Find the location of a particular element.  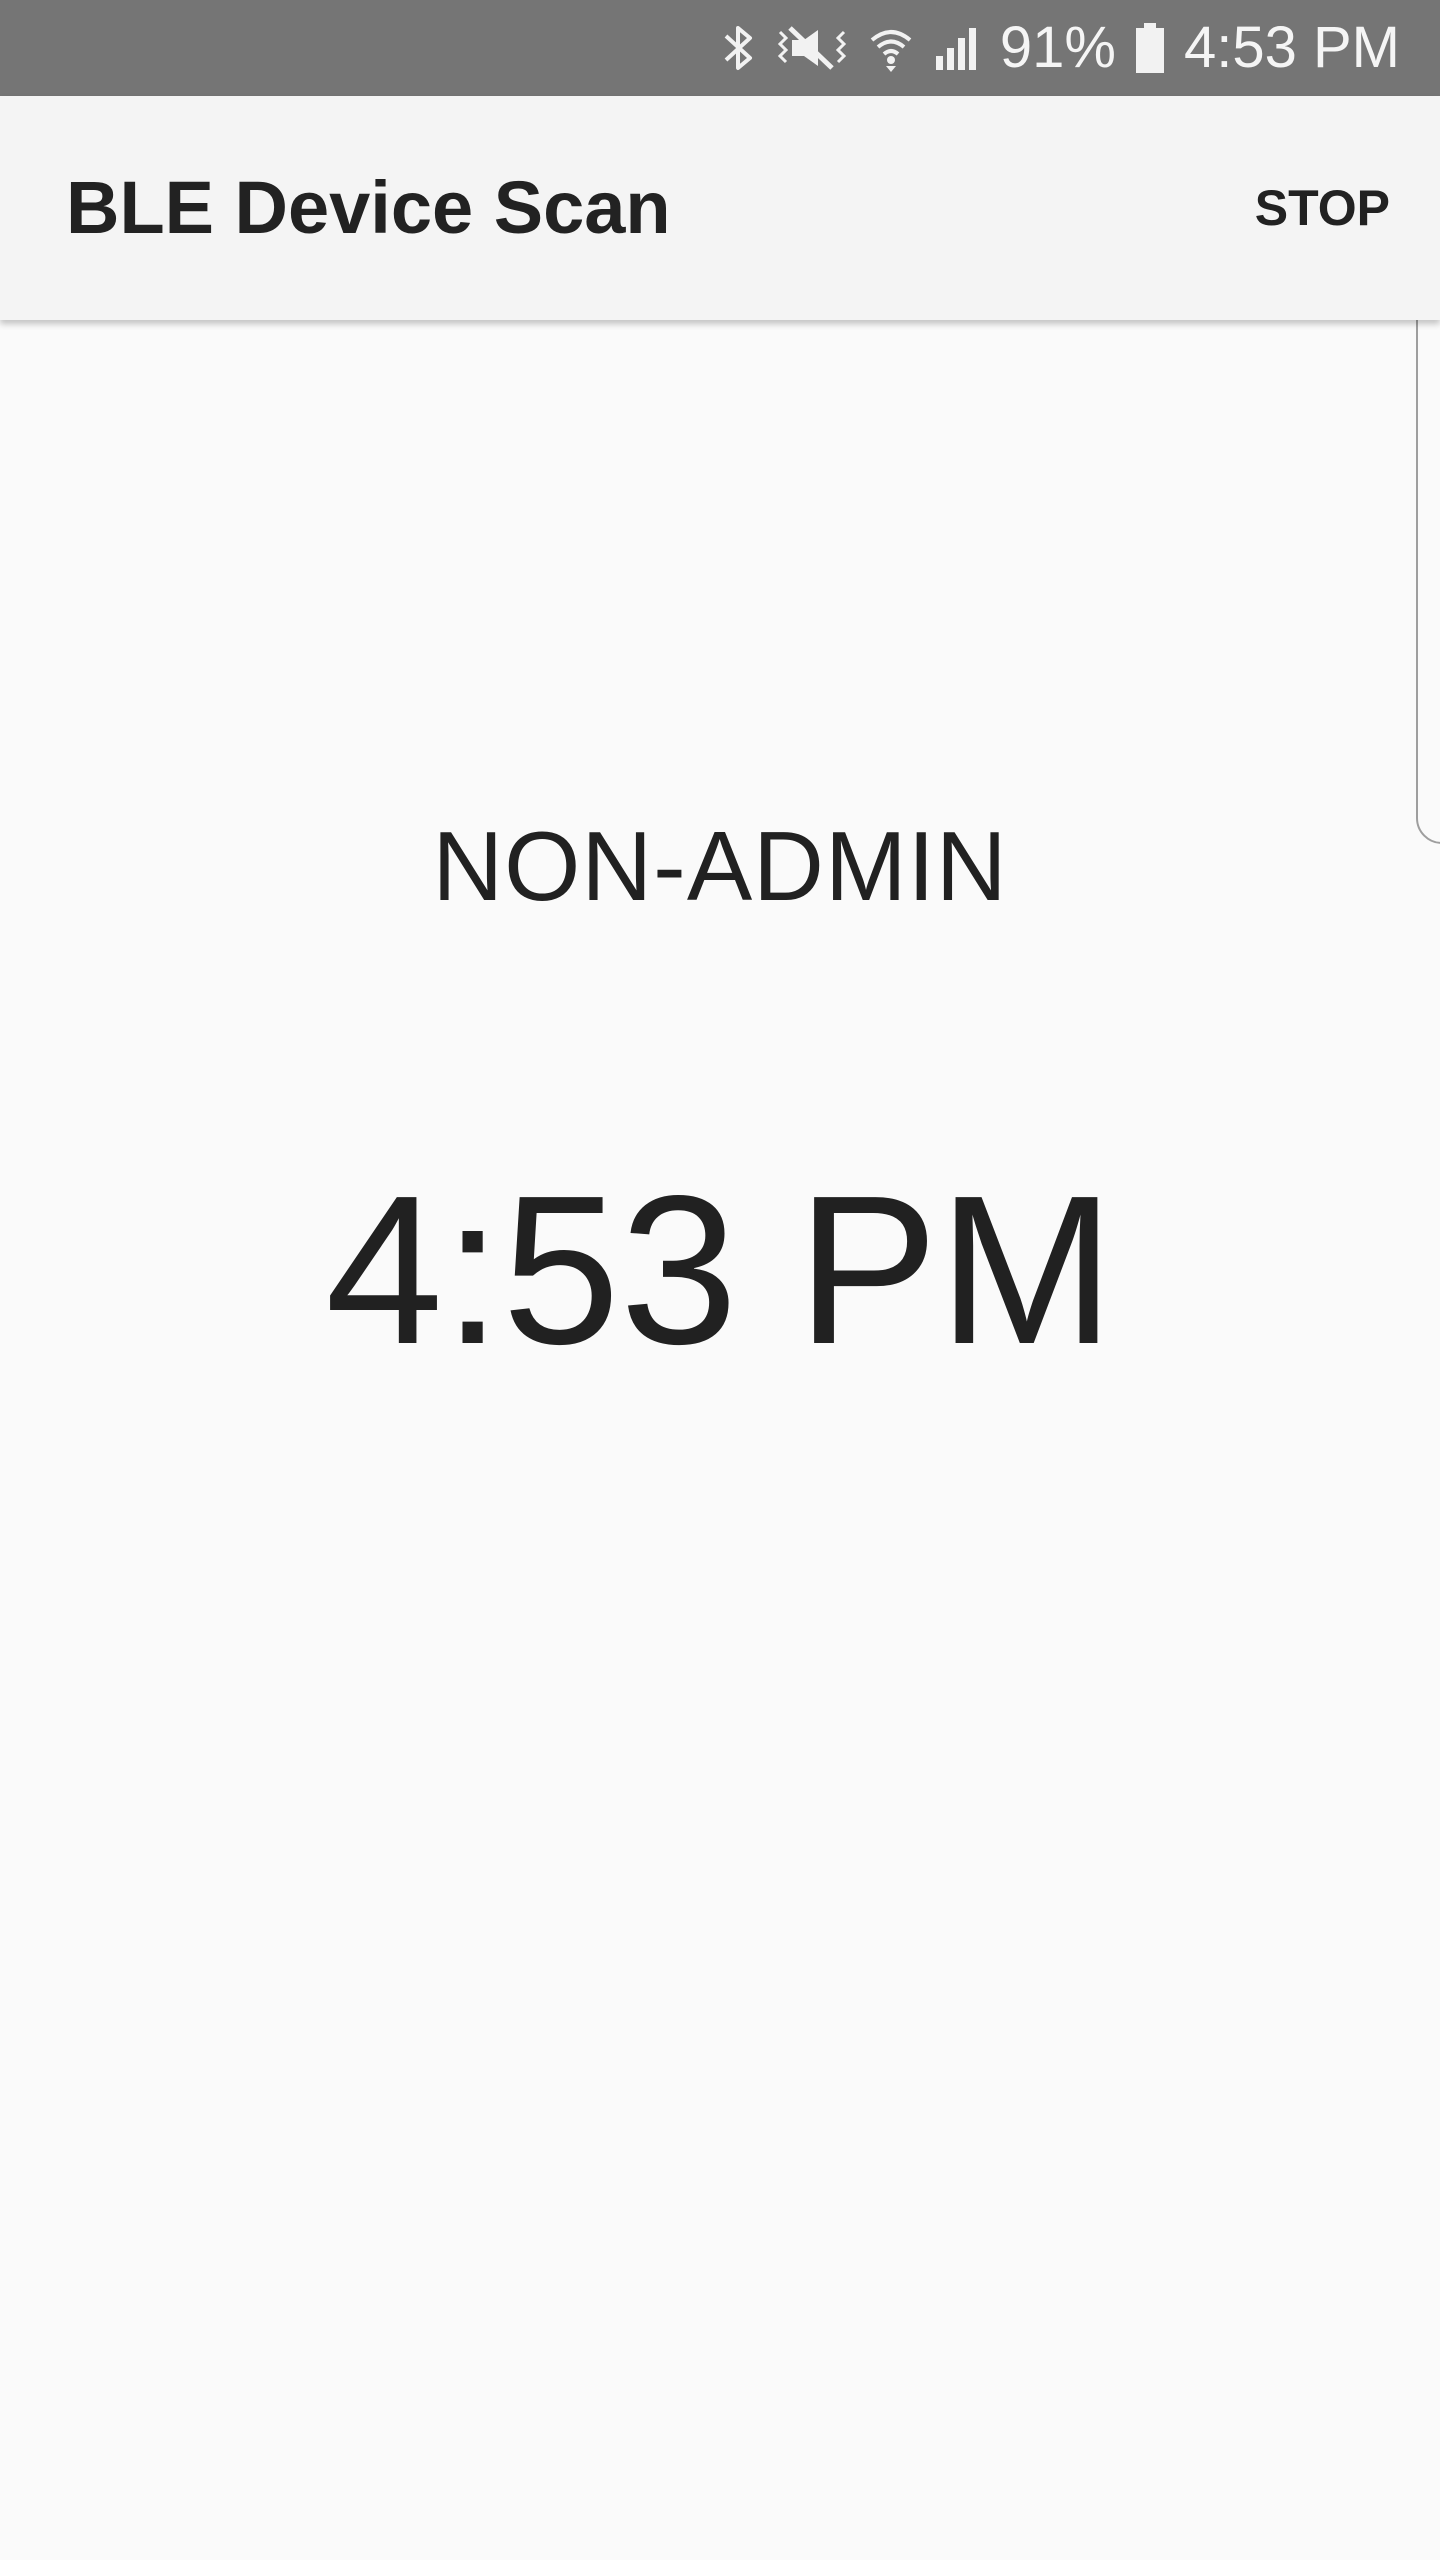

status-icons: 91% 4:53 PM is located at coordinates (1061, 48).